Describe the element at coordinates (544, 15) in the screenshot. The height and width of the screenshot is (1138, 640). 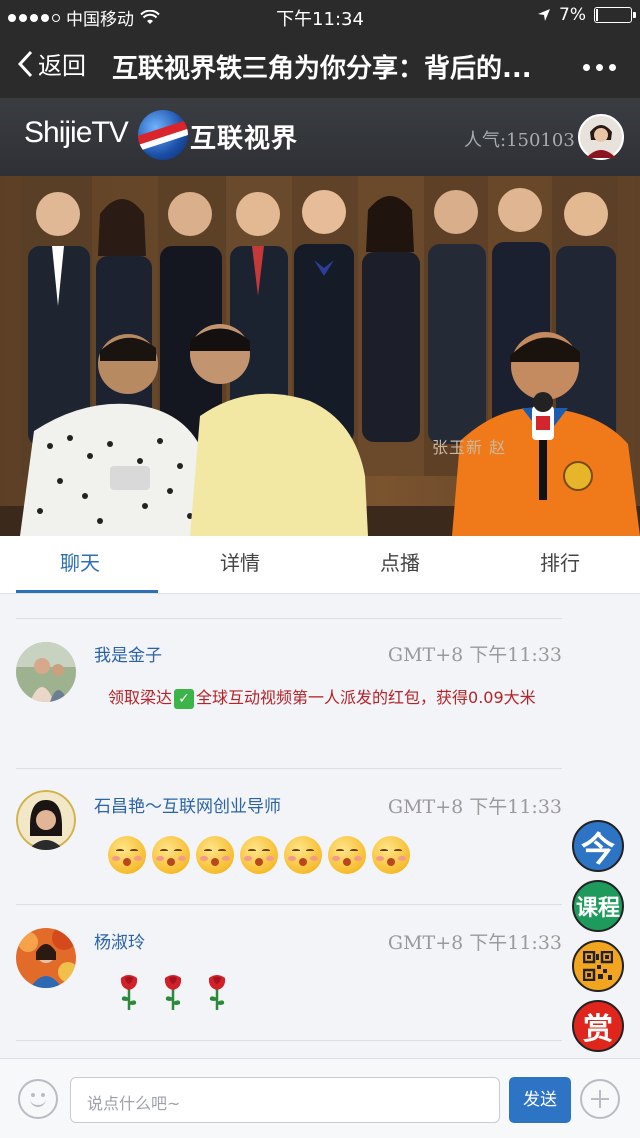
I see `location-arrow-icon` at that location.